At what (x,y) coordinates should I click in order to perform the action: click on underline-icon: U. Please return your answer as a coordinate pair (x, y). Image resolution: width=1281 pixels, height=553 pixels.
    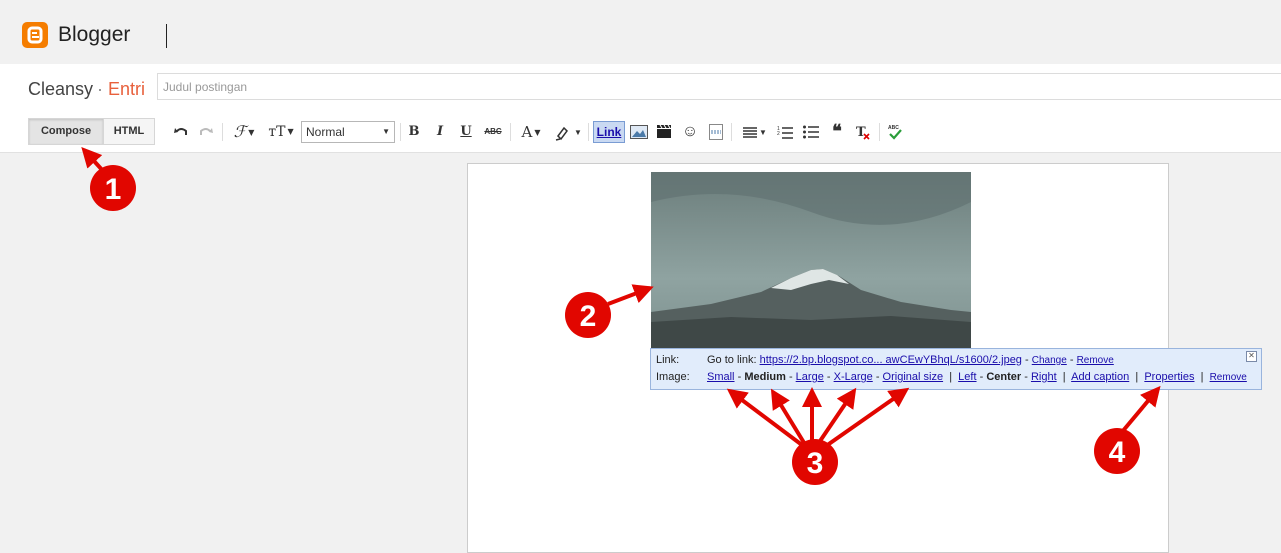
    Looking at the image, I should click on (466, 132).